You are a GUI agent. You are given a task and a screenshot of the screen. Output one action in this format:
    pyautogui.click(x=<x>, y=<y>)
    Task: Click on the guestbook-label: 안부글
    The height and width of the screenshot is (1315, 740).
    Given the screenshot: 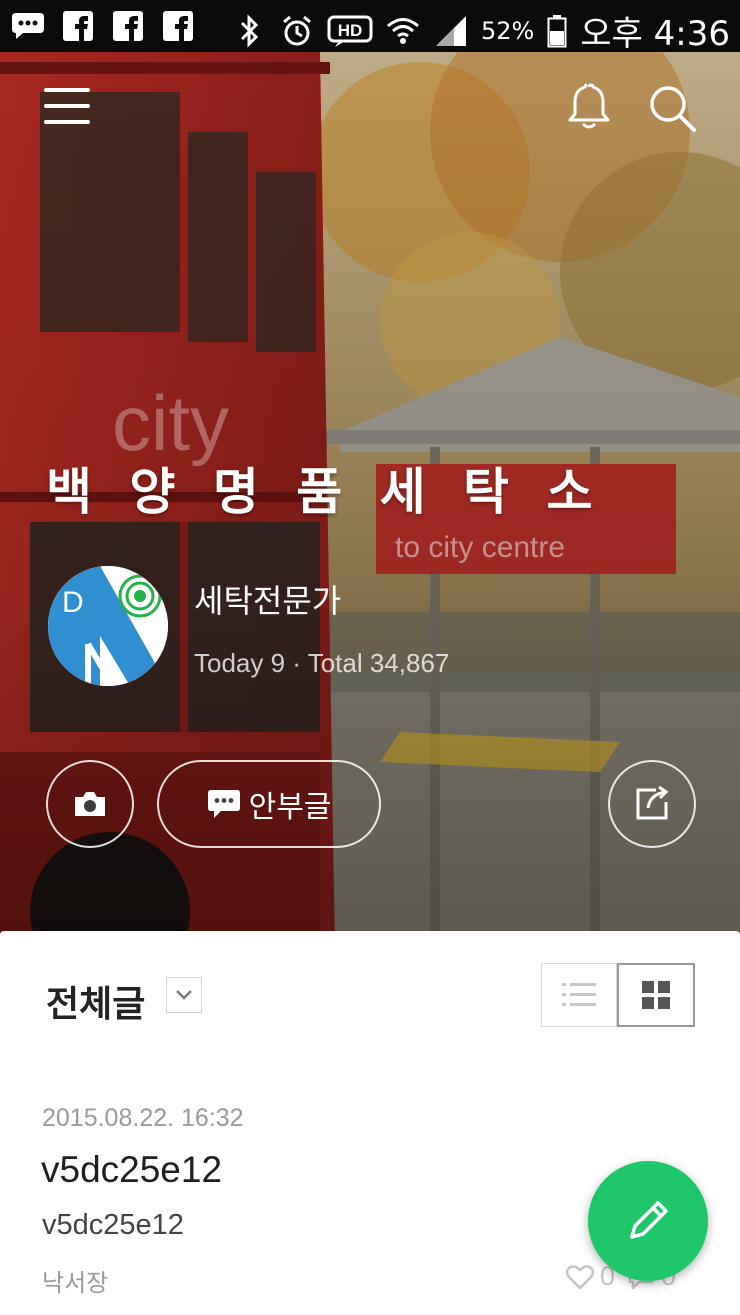 What is the action you would take?
    pyautogui.click(x=290, y=807)
    